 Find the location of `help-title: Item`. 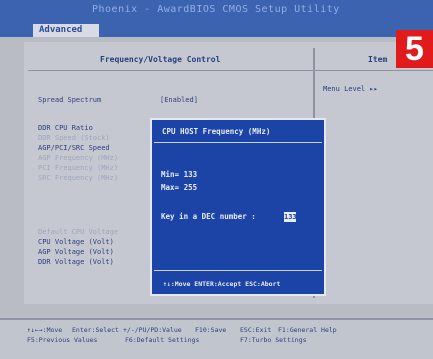

help-title: Item is located at coordinates (378, 59).